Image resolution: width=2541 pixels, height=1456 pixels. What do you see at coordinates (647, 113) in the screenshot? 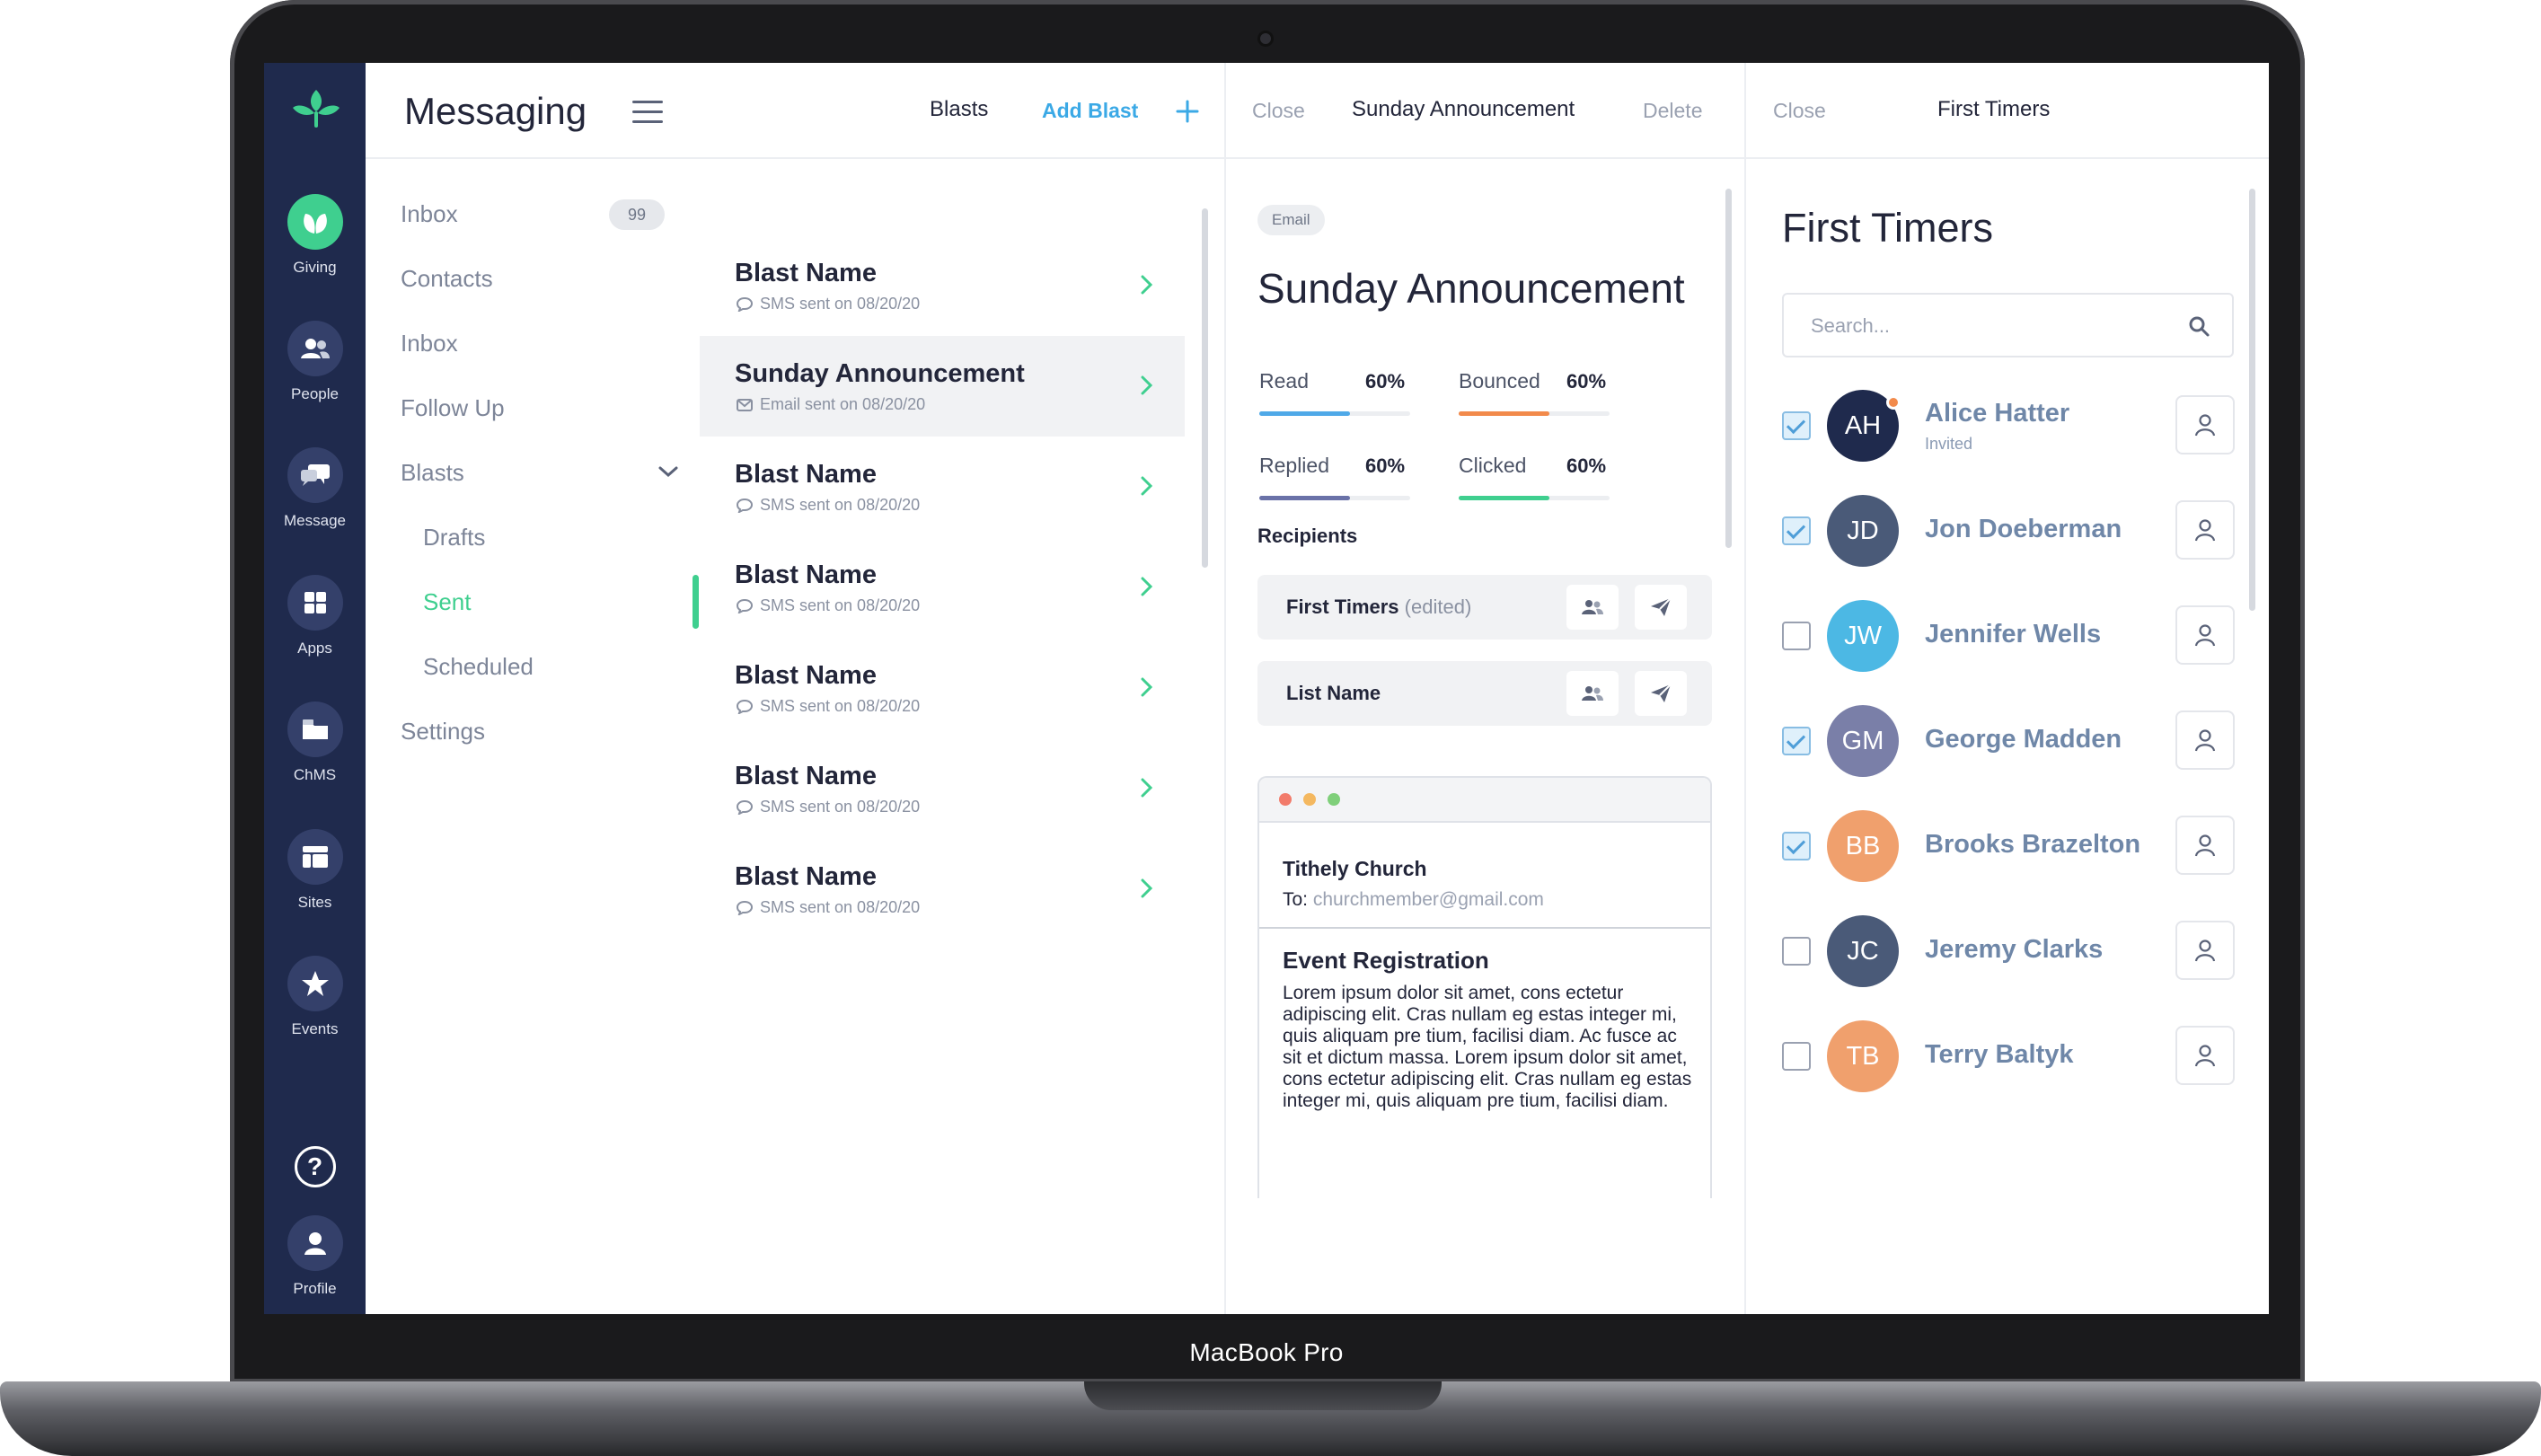
I see `hamburger-menu-icon` at bounding box center [647, 113].